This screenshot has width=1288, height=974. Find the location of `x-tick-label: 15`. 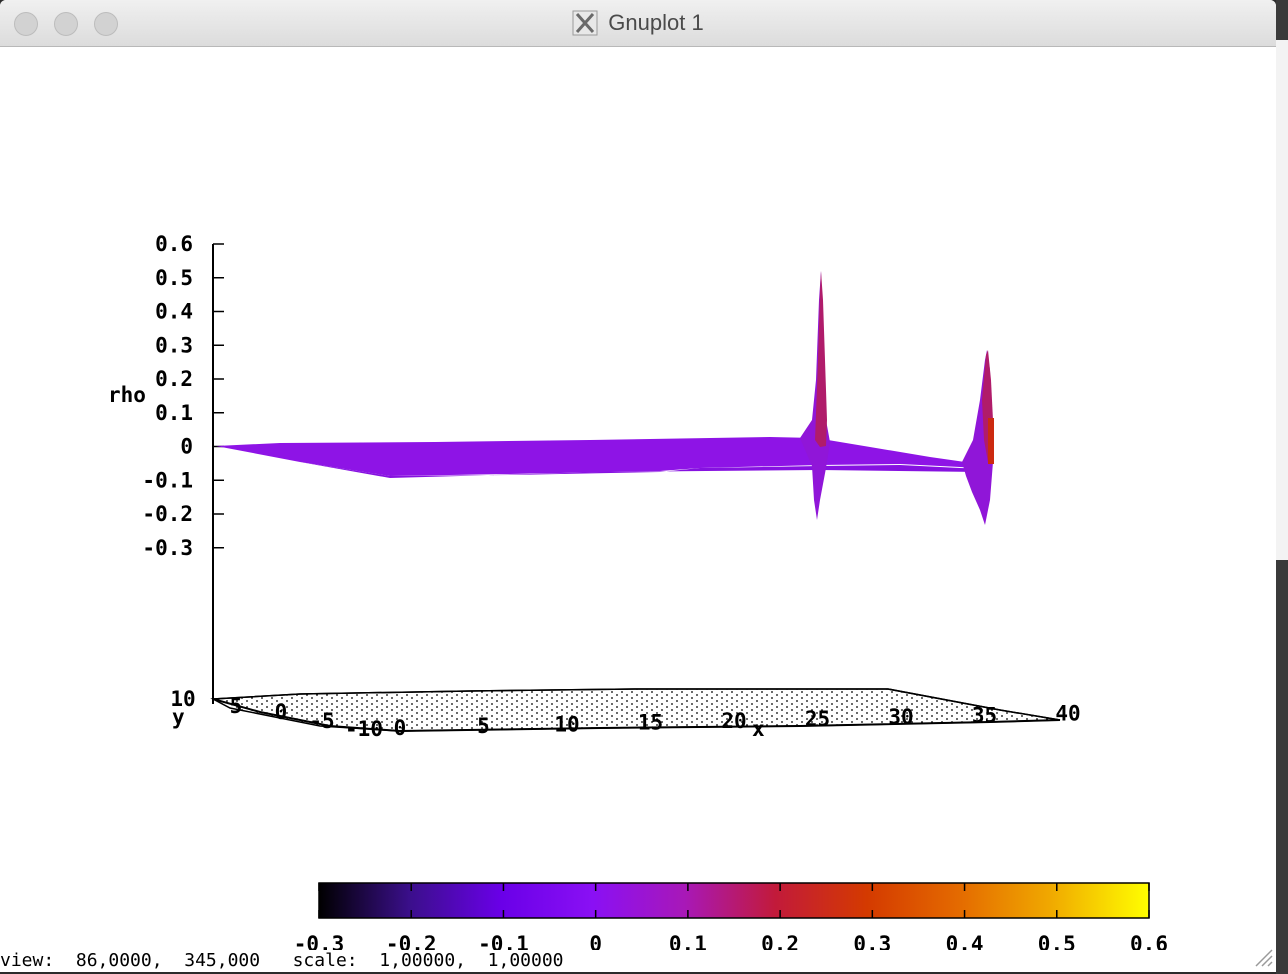

x-tick-label: 15 is located at coordinates (650, 723).